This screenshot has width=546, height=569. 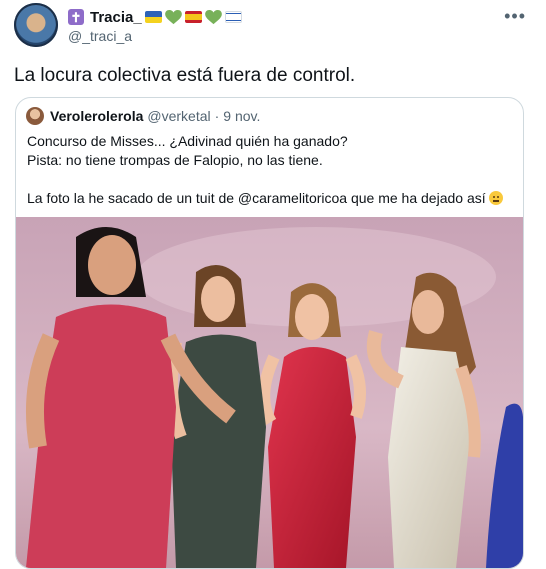 I want to click on quoted-avatar, so click(x=35, y=116).